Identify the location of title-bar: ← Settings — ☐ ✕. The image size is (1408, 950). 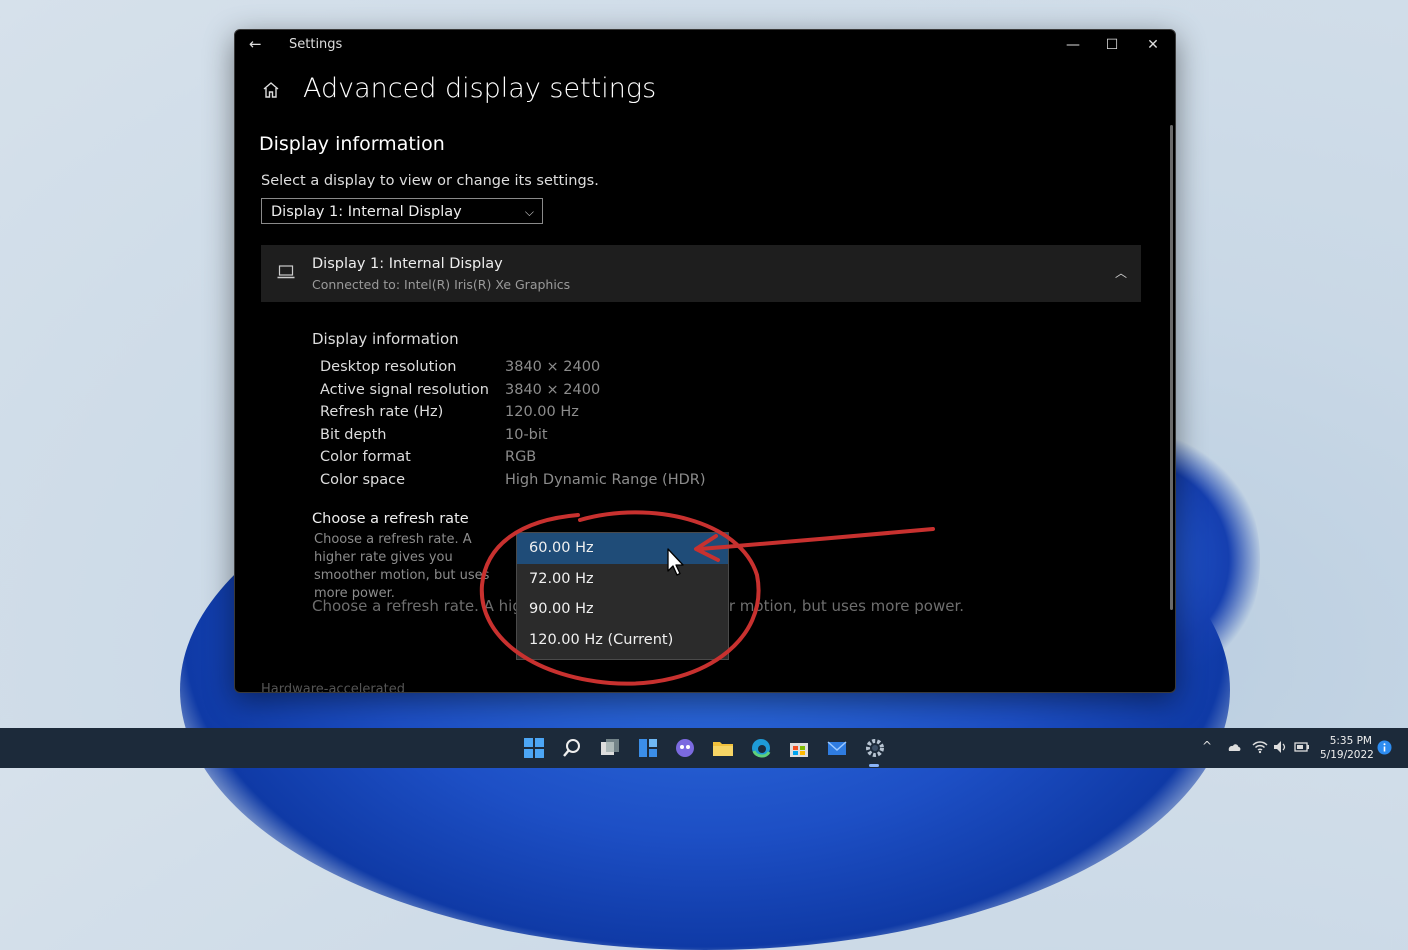
(705, 45).